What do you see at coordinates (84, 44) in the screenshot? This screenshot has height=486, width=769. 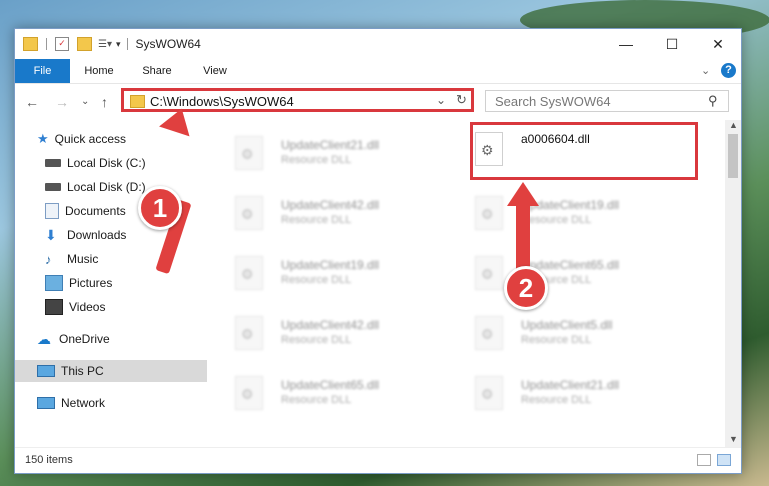 I see `new-folder-icon` at bounding box center [84, 44].